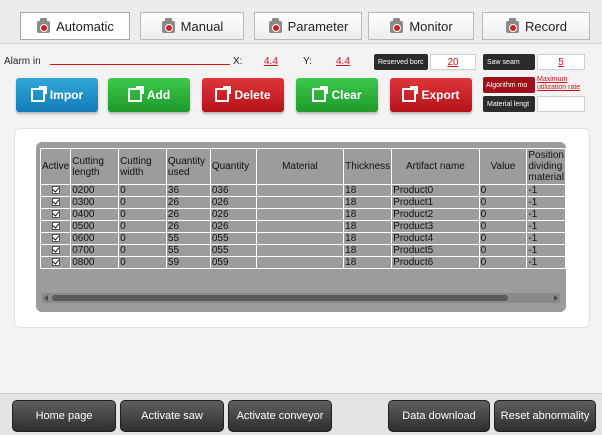 This screenshot has height=435, width=602. What do you see at coordinates (172, 416) in the screenshot?
I see `activate-saw-button: Activate saw` at bounding box center [172, 416].